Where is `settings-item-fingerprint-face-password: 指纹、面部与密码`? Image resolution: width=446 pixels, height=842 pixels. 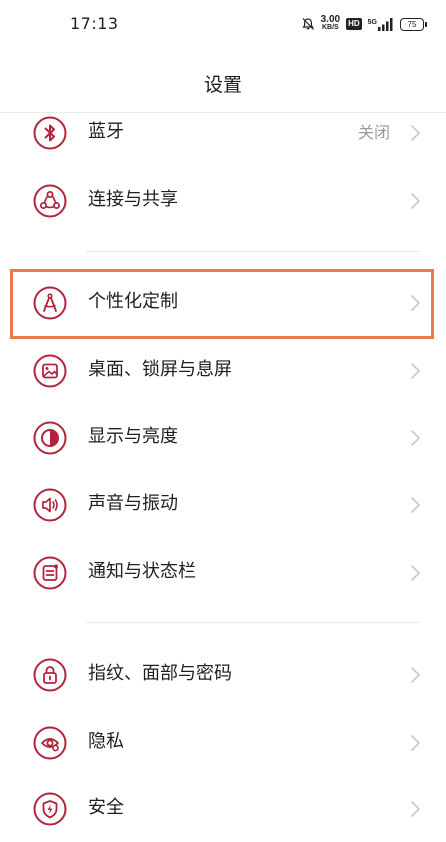 settings-item-fingerprint-face-password: 指纹、面部与密码 is located at coordinates (223, 675).